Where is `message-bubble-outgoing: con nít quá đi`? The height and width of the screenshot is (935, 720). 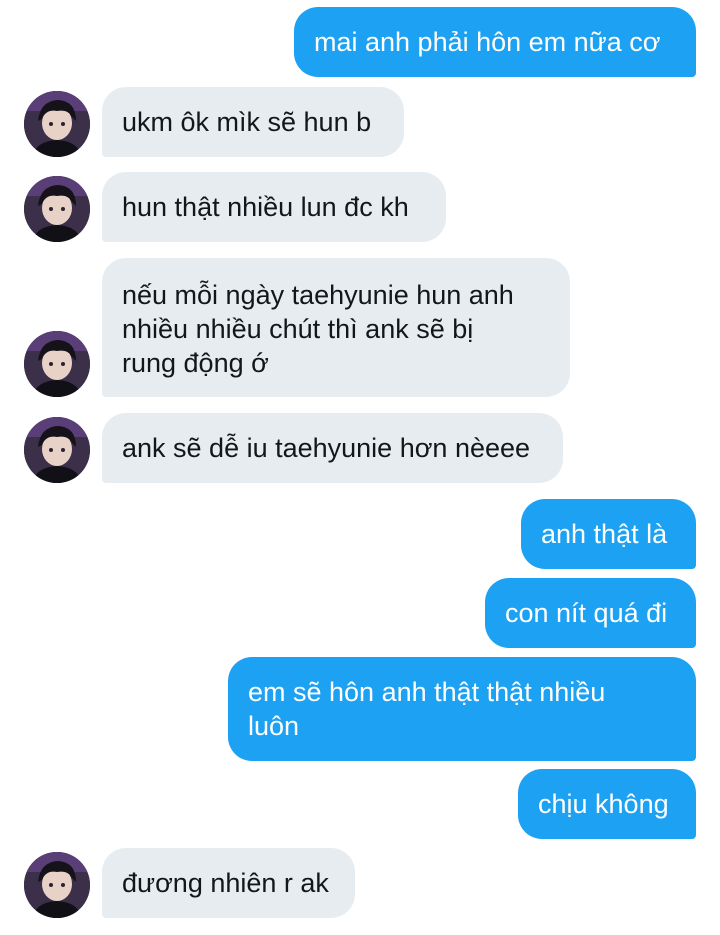 message-bubble-outgoing: con nít quá đi is located at coordinates (590, 613).